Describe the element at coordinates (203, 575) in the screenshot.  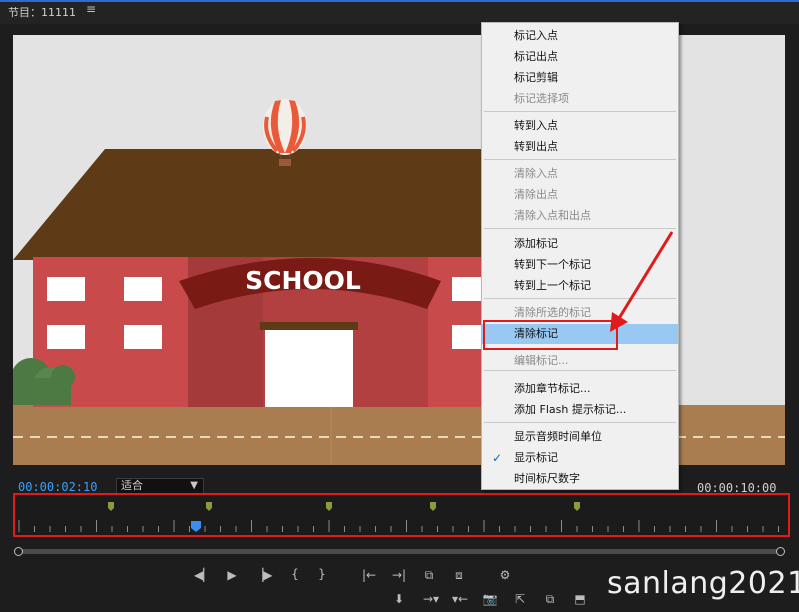
I see `step-back-icon: ◀▏` at that location.